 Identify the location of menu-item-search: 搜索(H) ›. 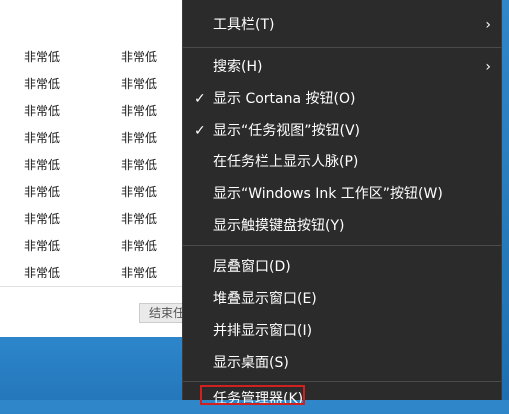
(342, 67).